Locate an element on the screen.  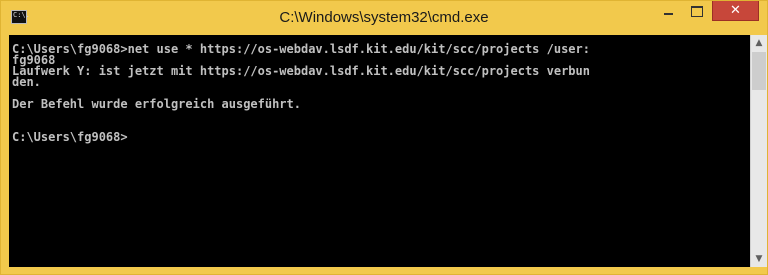
window-title: C:\Windows\system32\cmd.exe is located at coordinates (384, 17).